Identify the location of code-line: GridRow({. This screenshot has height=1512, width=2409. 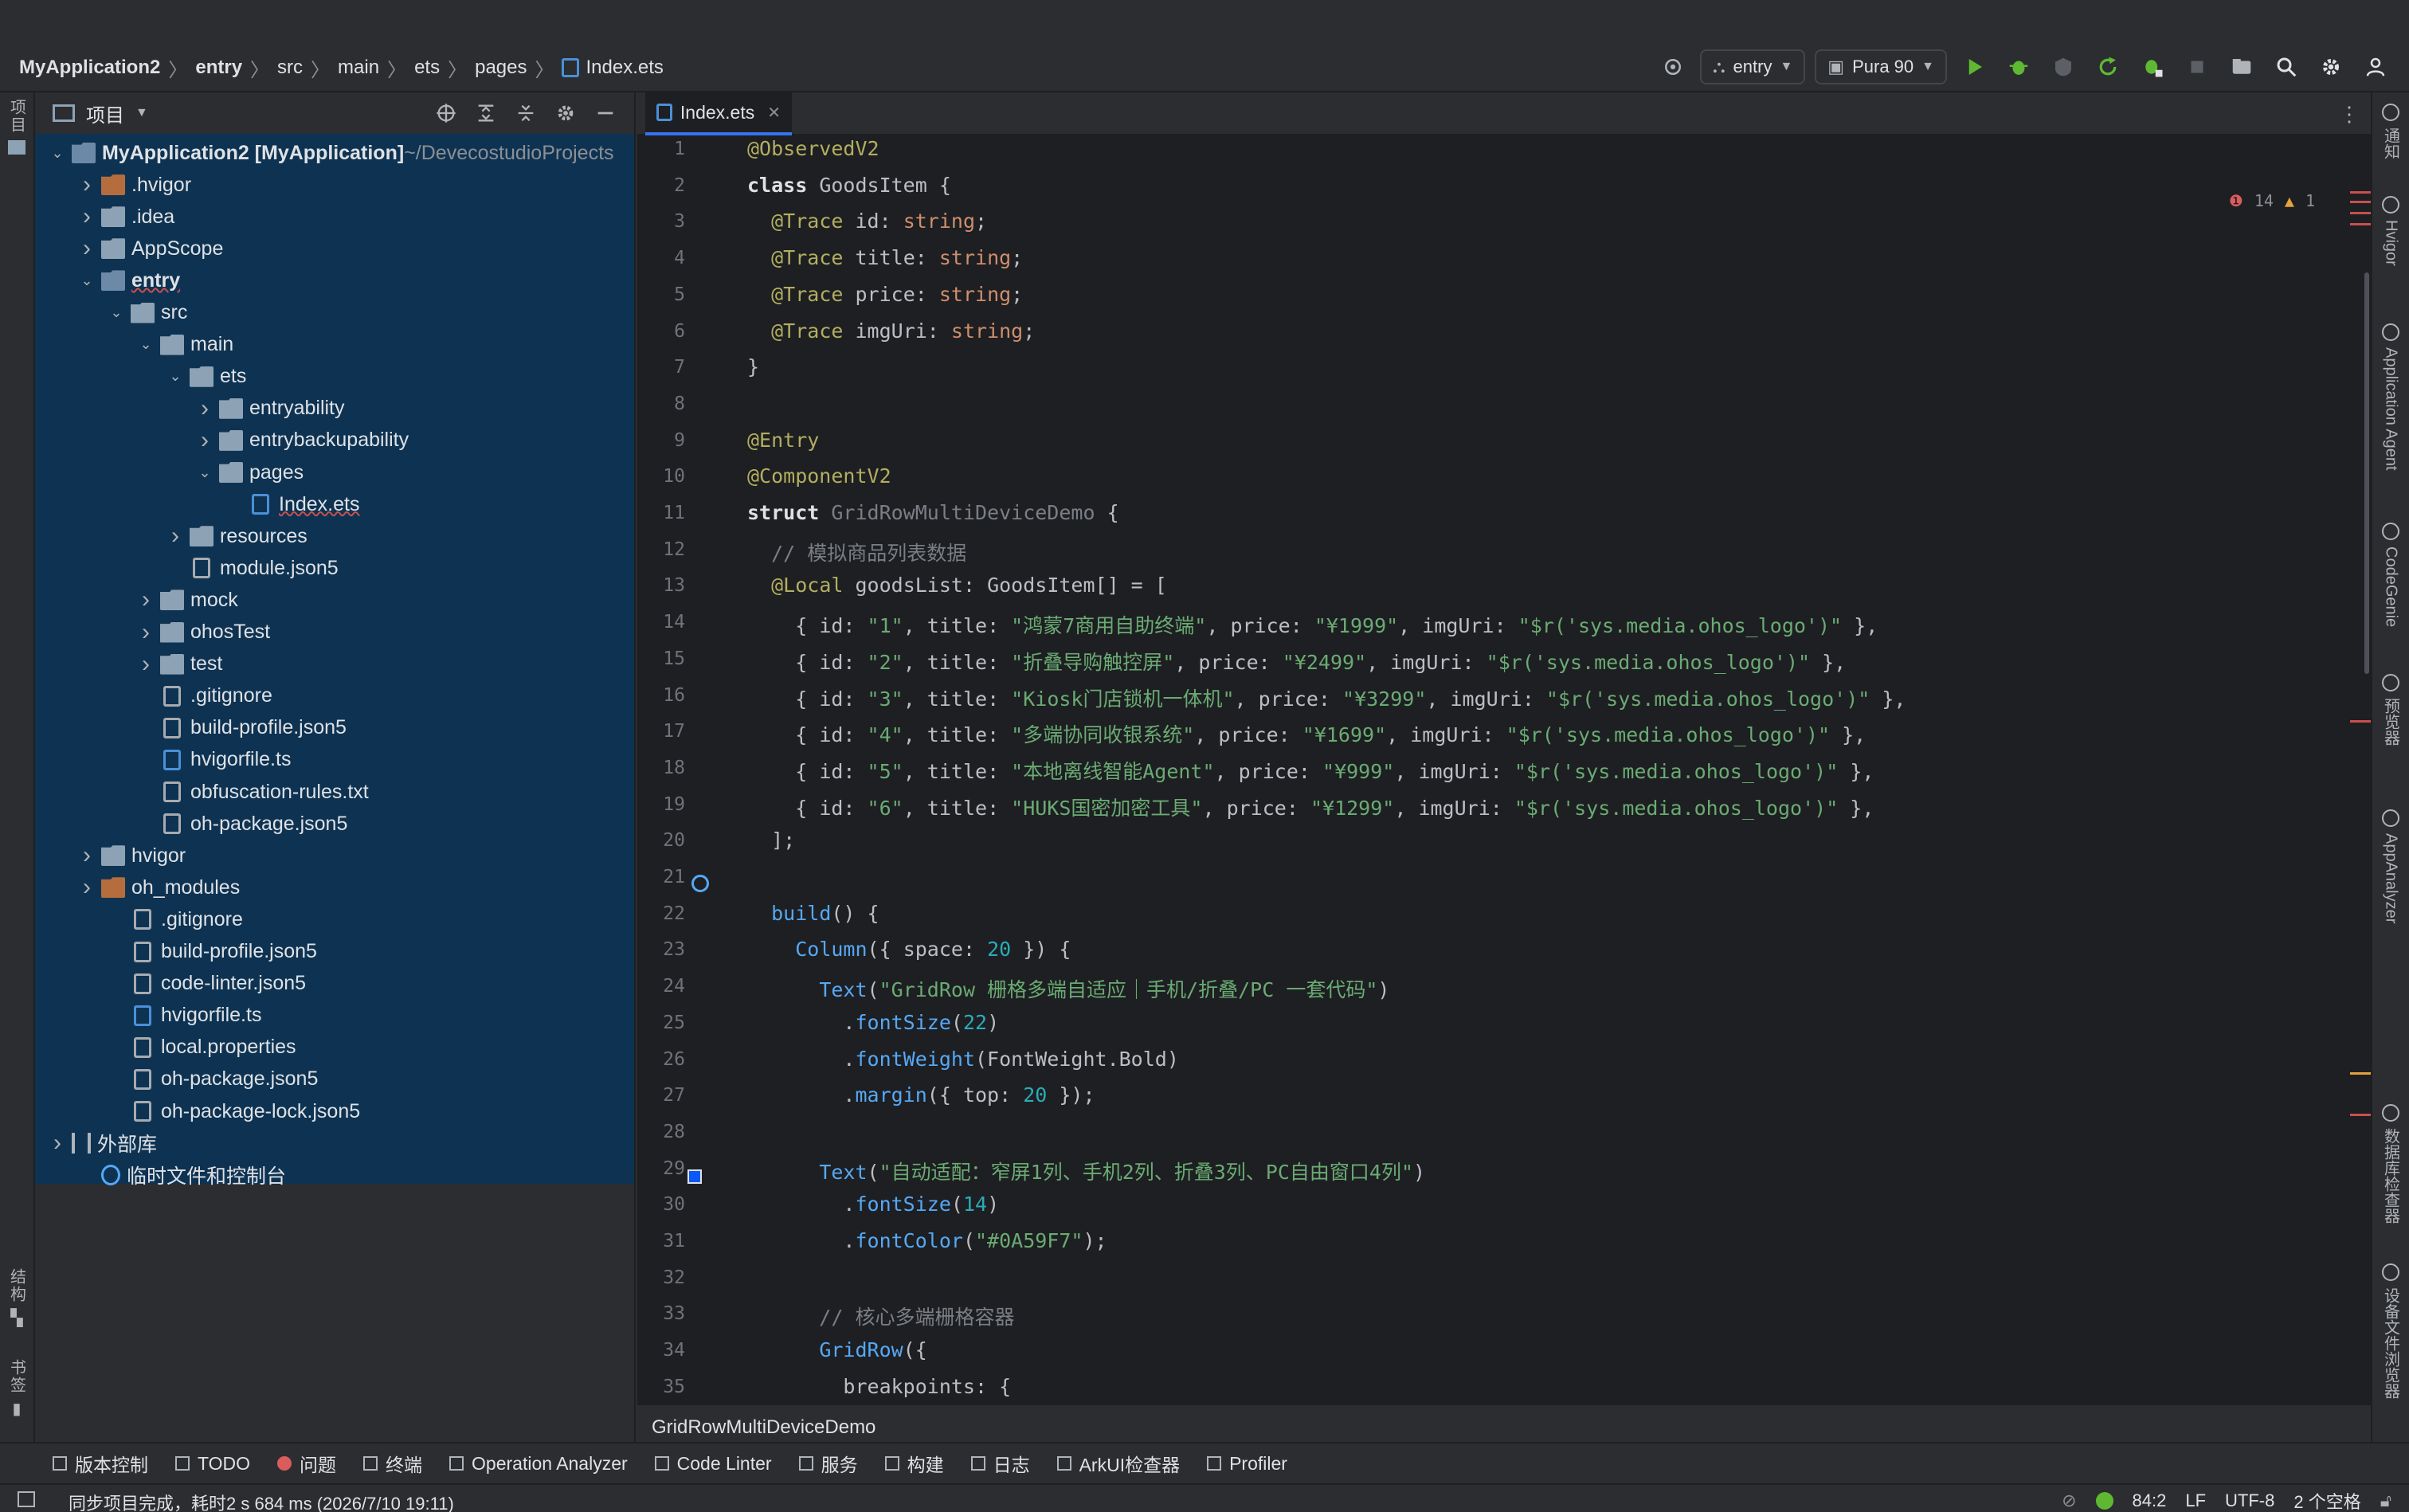
(836, 1349).